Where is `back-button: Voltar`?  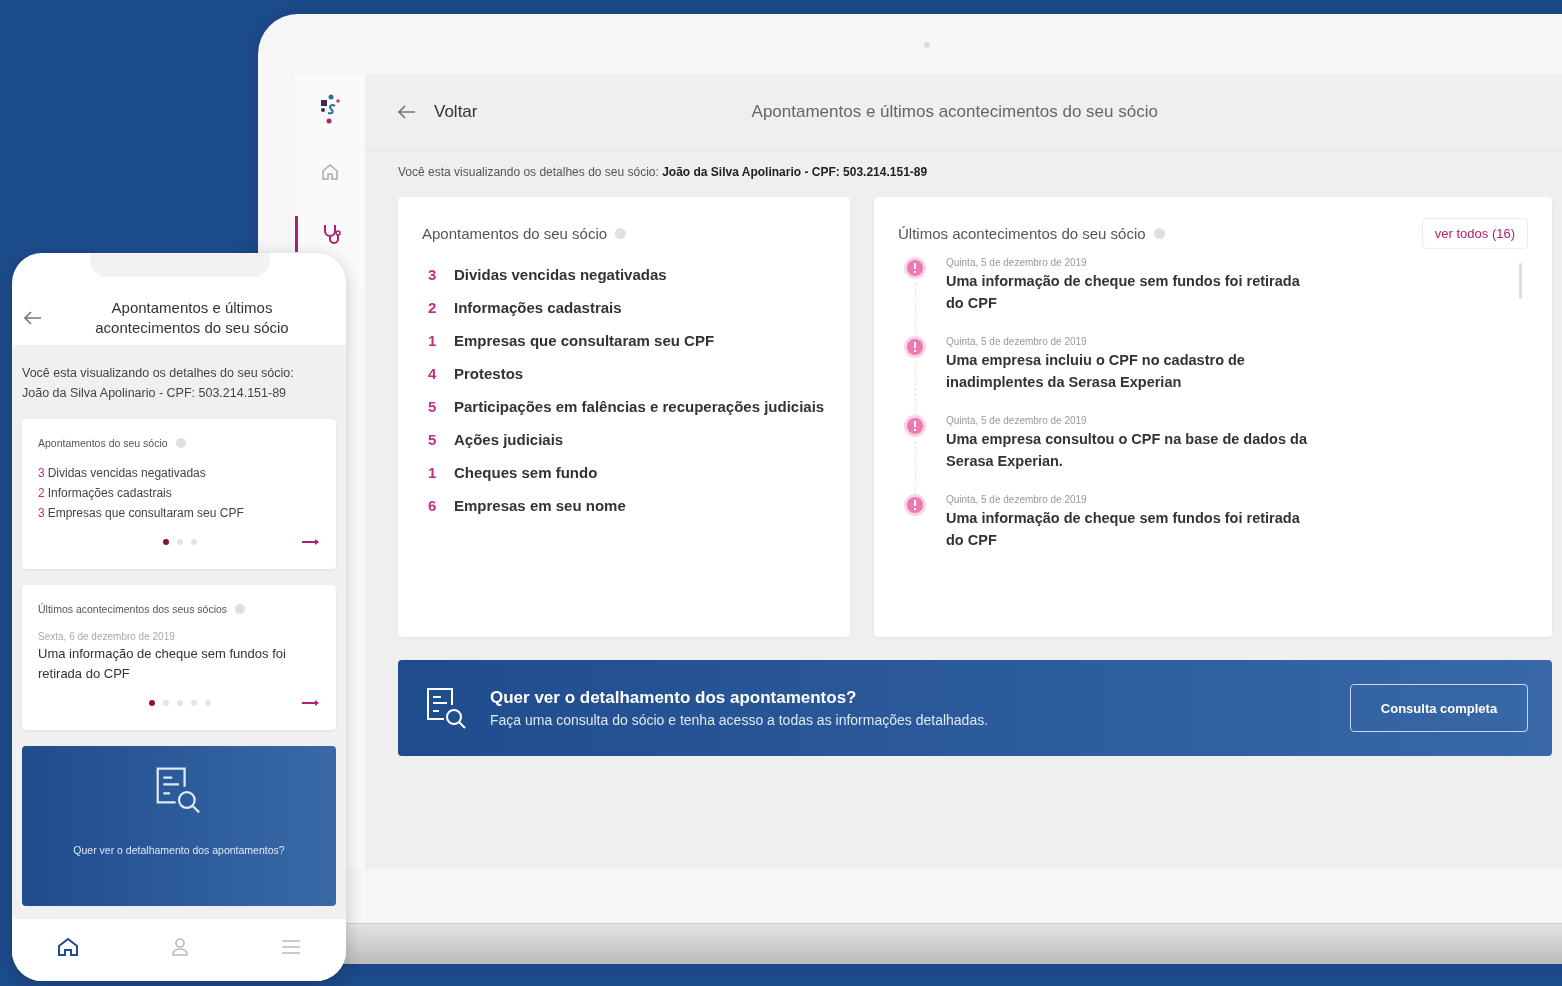 back-button: Voltar is located at coordinates (438, 112).